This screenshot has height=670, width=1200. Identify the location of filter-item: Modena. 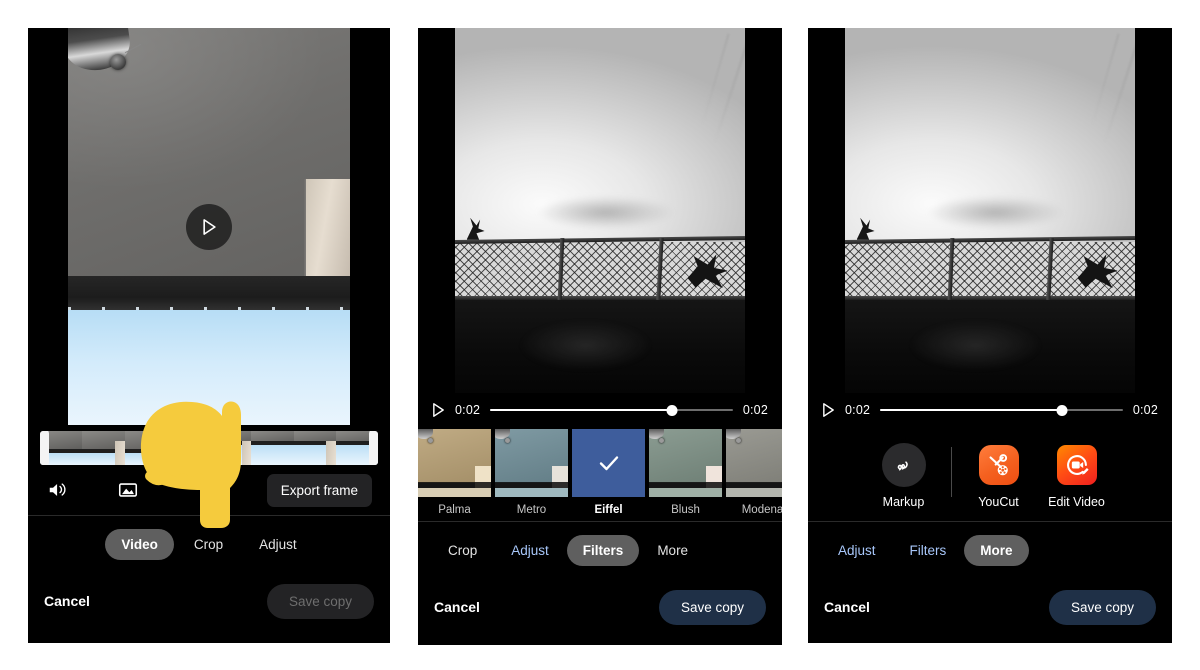
(754, 475).